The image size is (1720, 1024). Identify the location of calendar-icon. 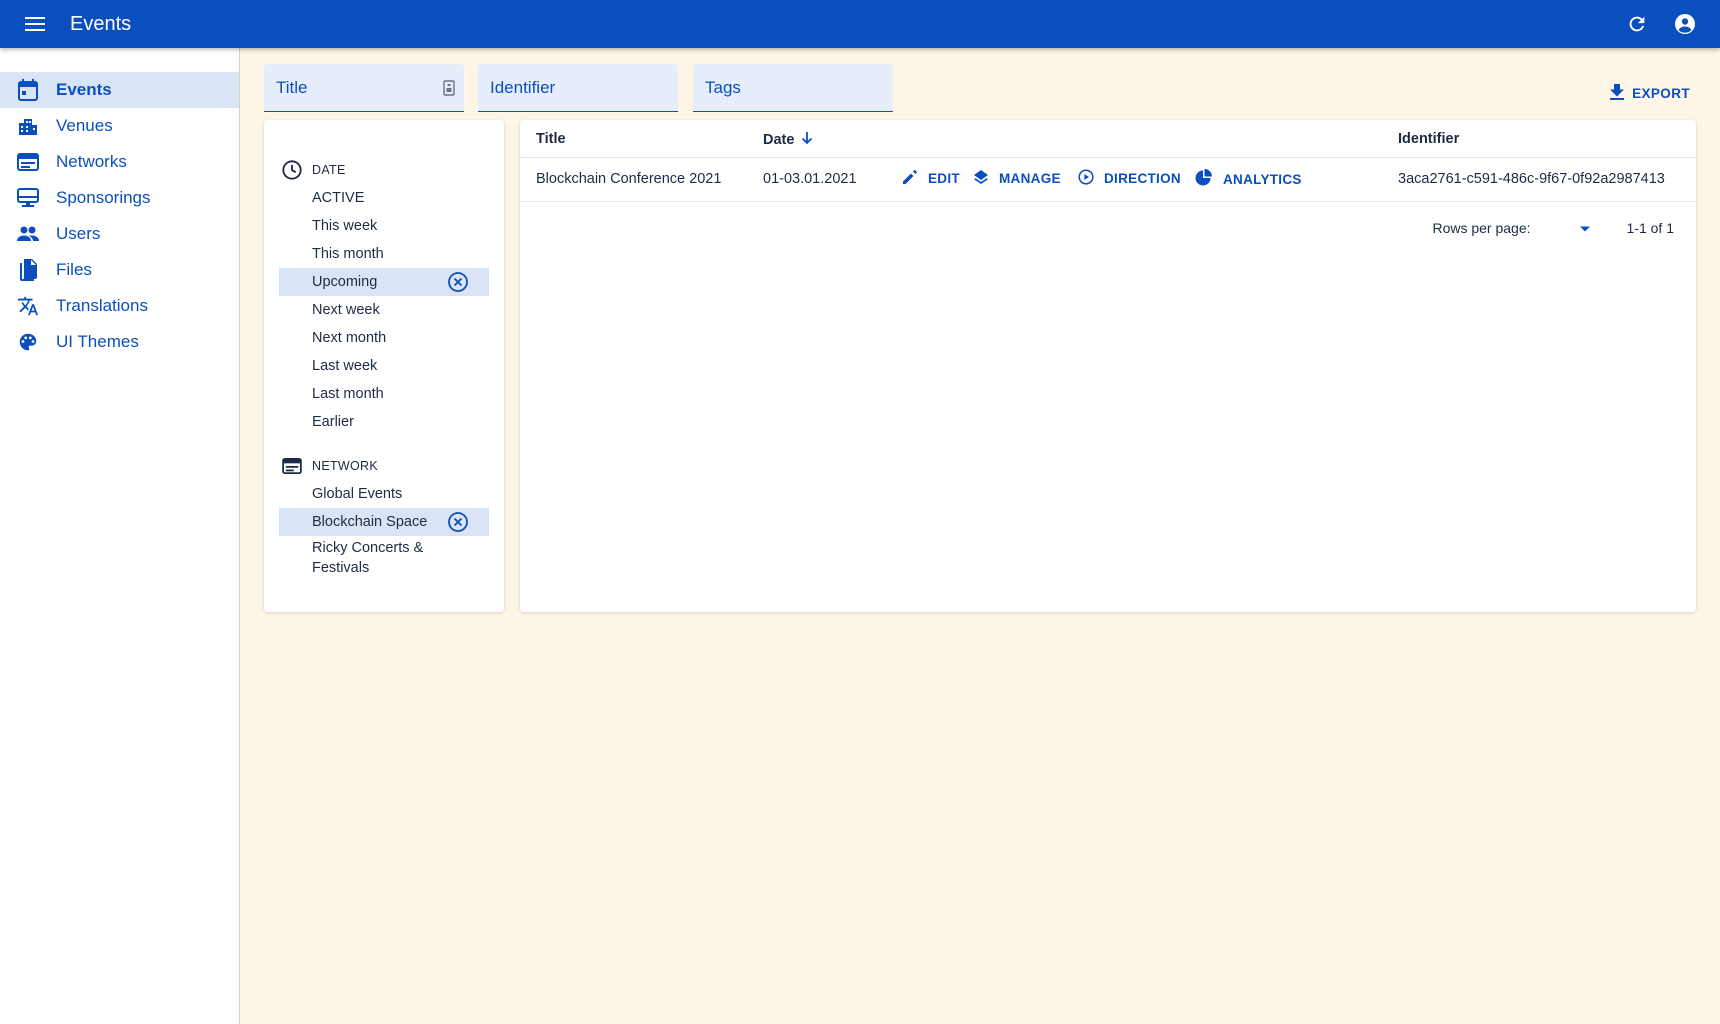
(28, 90).